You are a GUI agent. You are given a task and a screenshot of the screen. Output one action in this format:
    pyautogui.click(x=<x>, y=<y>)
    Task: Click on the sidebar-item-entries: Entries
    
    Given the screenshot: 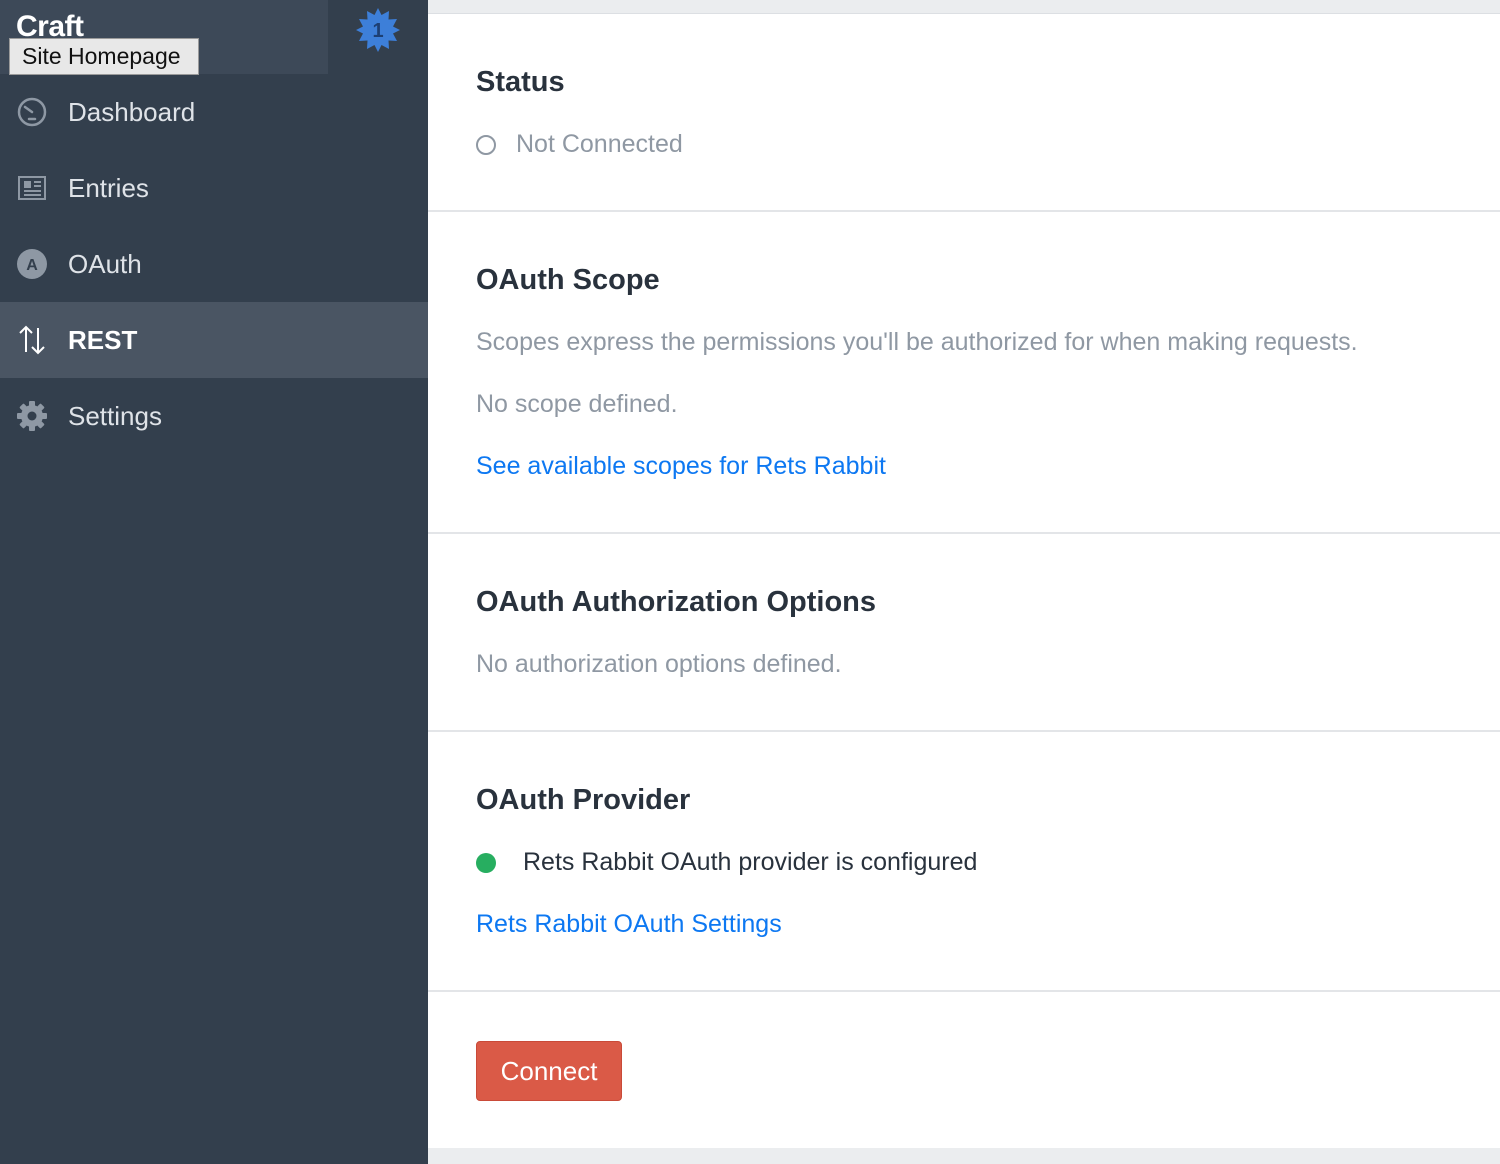 What is the action you would take?
    pyautogui.click(x=214, y=188)
    